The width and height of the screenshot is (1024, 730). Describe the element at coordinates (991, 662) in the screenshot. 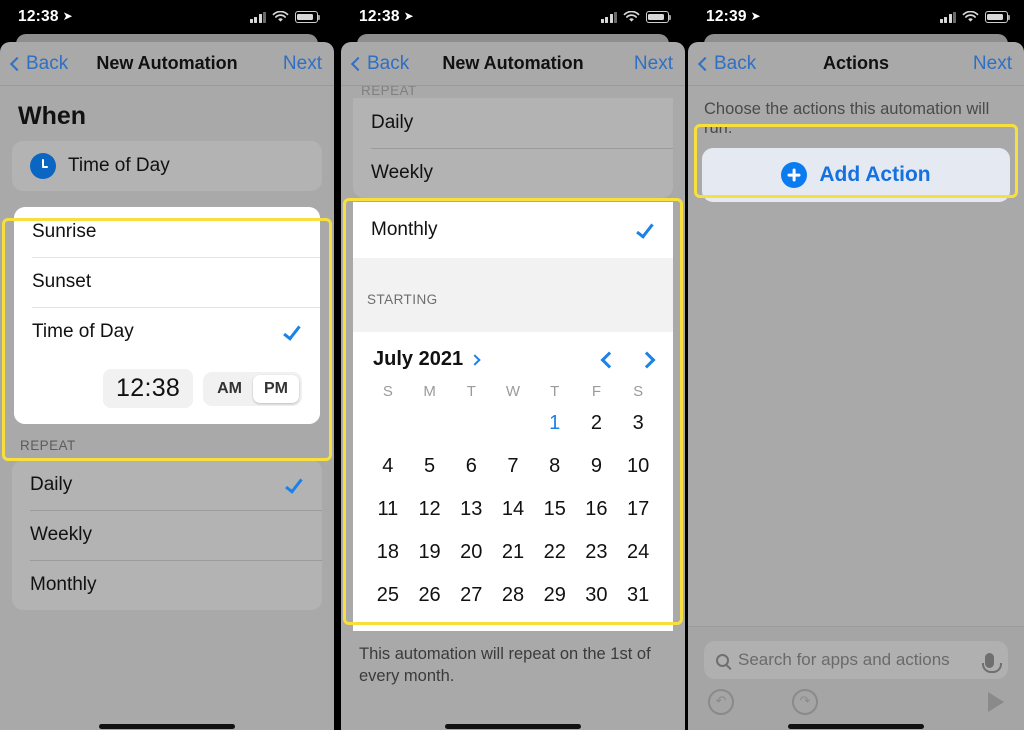

I see `microphone-icon` at that location.